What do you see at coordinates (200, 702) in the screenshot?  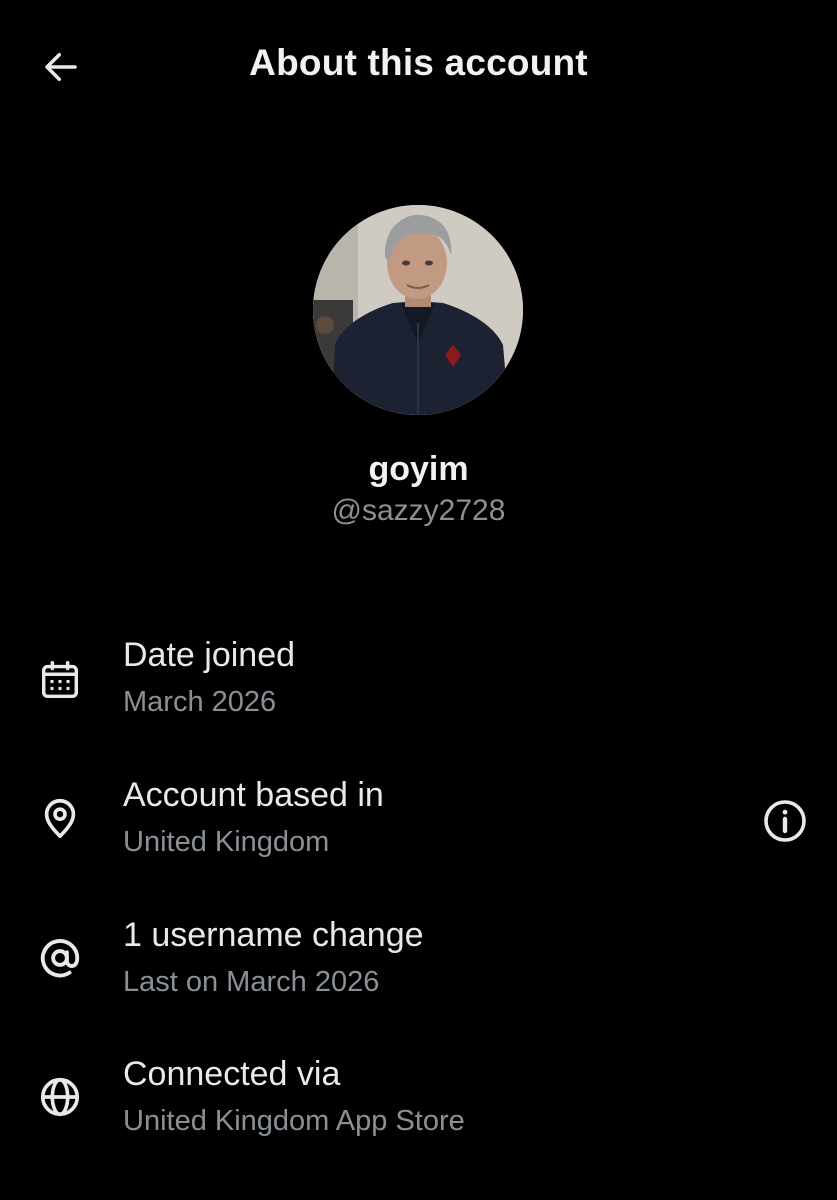 I see `date-joined-value: March 2026` at bounding box center [200, 702].